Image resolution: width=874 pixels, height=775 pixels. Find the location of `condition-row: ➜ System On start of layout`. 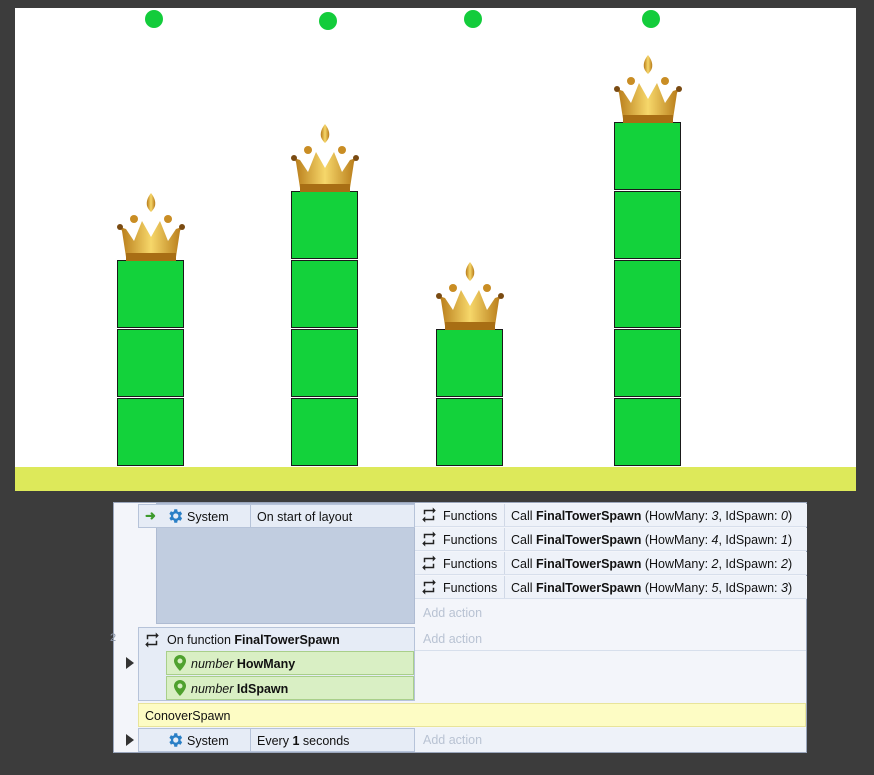

condition-row: ➜ System On start of layout is located at coordinates (276, 516).